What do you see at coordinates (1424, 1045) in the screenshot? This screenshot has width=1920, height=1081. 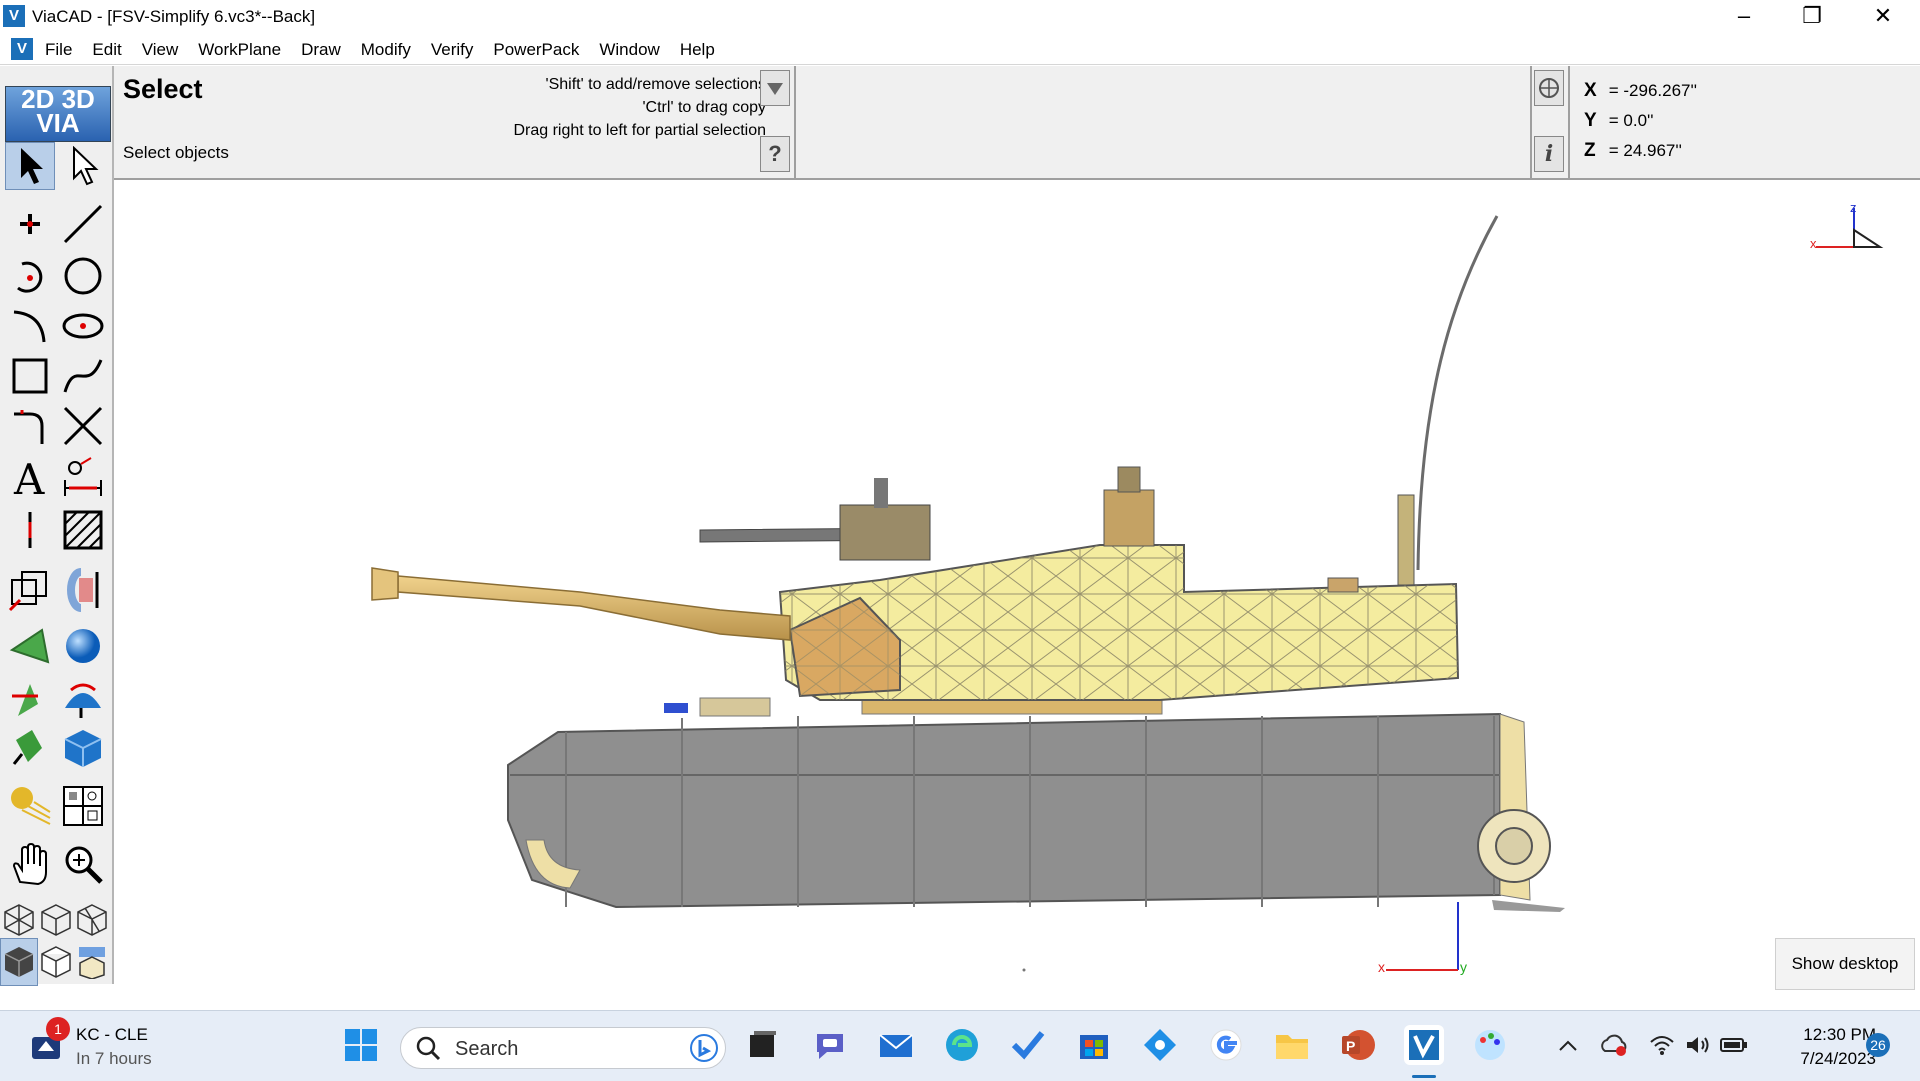 I see `viacad-taskbar-button` at bounding box center [1424, 1045].